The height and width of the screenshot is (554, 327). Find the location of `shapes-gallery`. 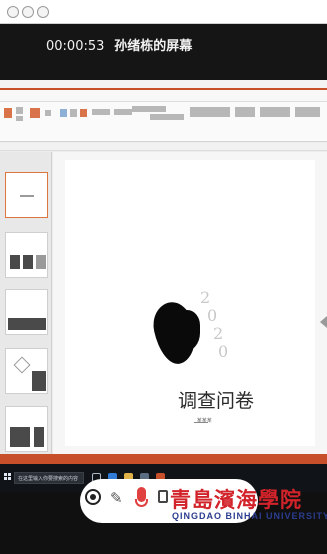

shapes-gallery is located at coordinates (210, 112).